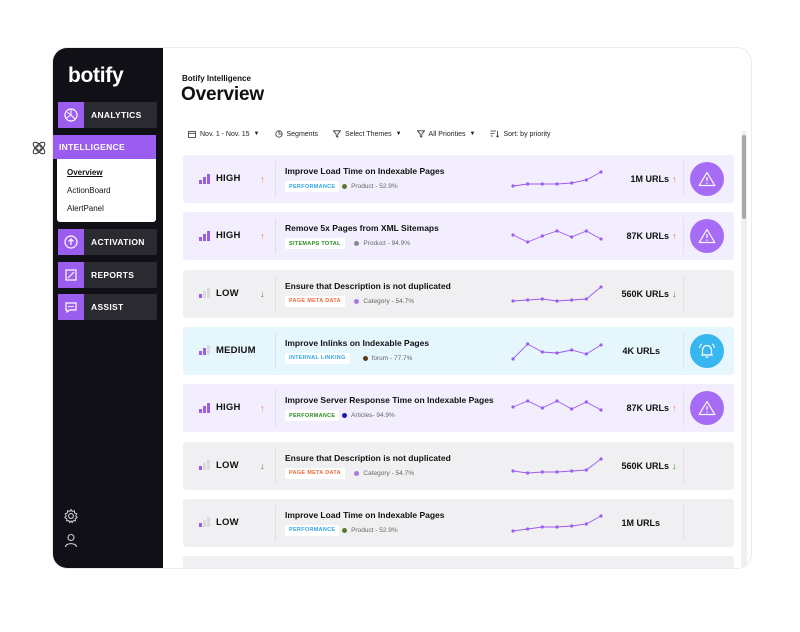  I want to click on segments-filter: Segments, so click(296, 134).